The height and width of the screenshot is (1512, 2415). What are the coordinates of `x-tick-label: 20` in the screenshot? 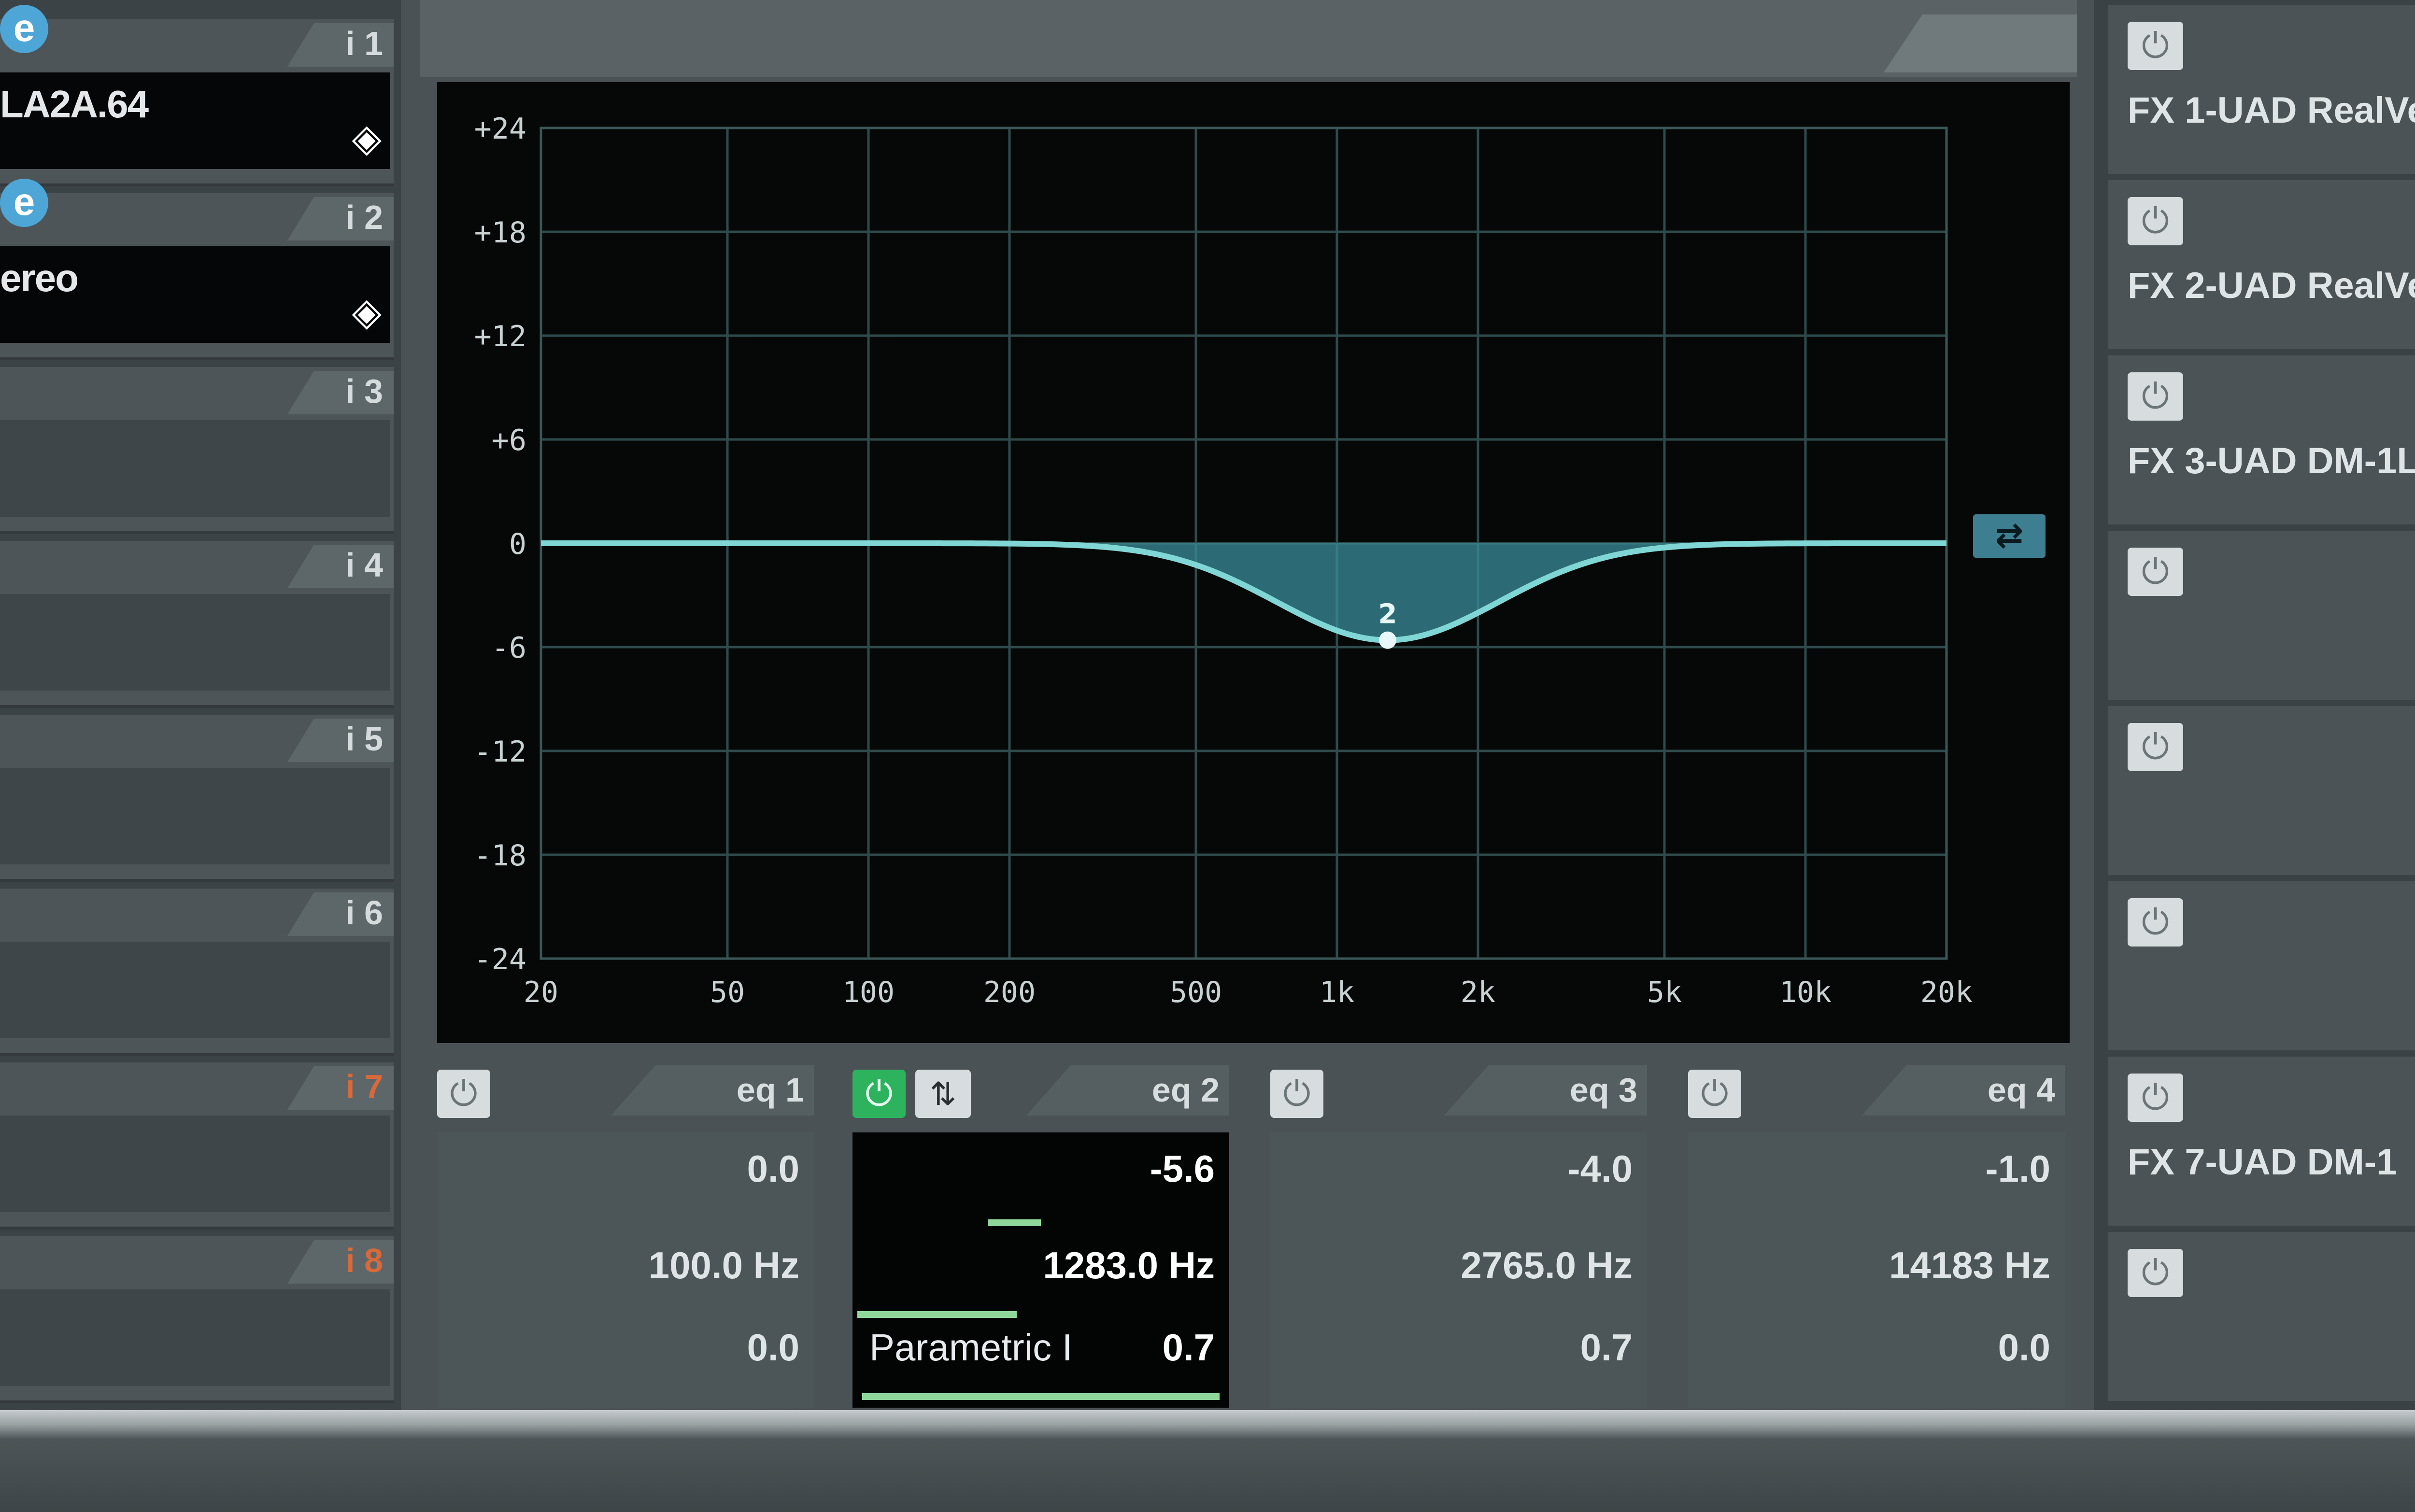 It's located at (541, 992).